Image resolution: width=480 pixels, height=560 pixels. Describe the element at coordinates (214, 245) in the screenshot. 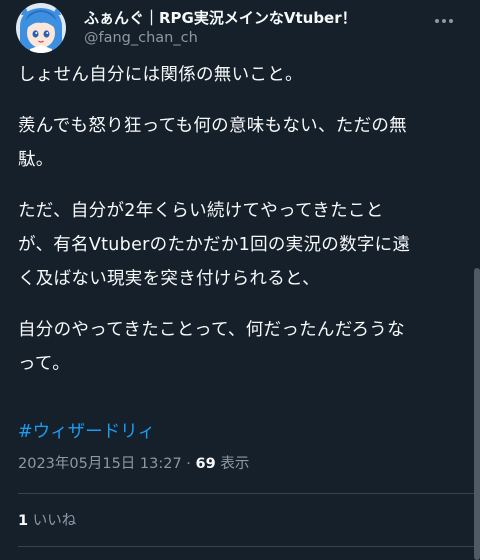

I see `tweet-text-line: が、有名Vtuberのたかだか1回の実況の数字に遠` at that location.